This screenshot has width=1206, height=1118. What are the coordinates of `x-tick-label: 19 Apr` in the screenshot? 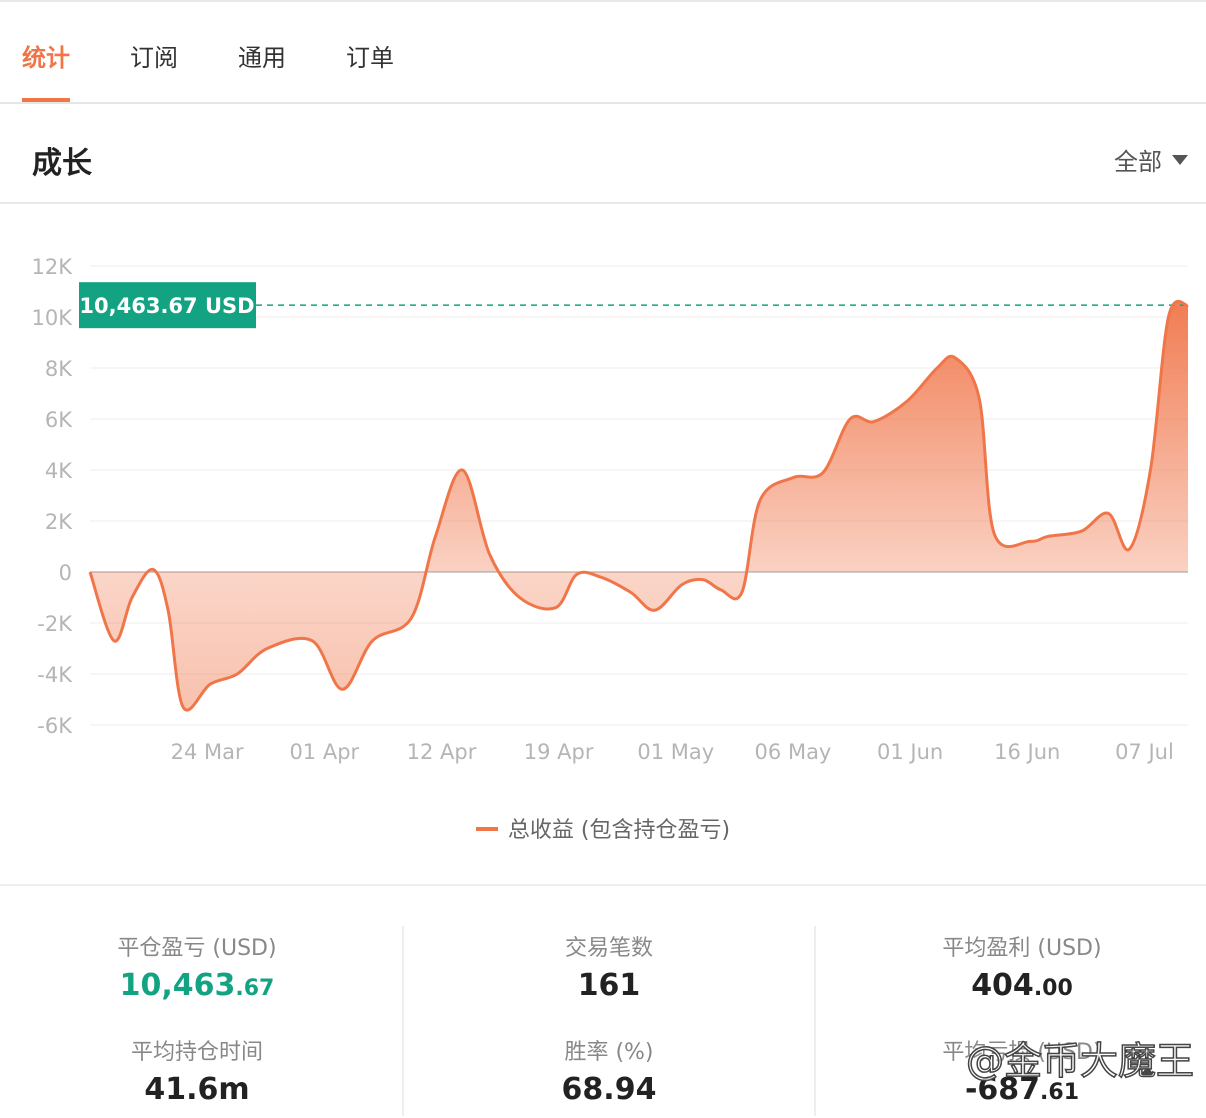 It's located at (559, 752).